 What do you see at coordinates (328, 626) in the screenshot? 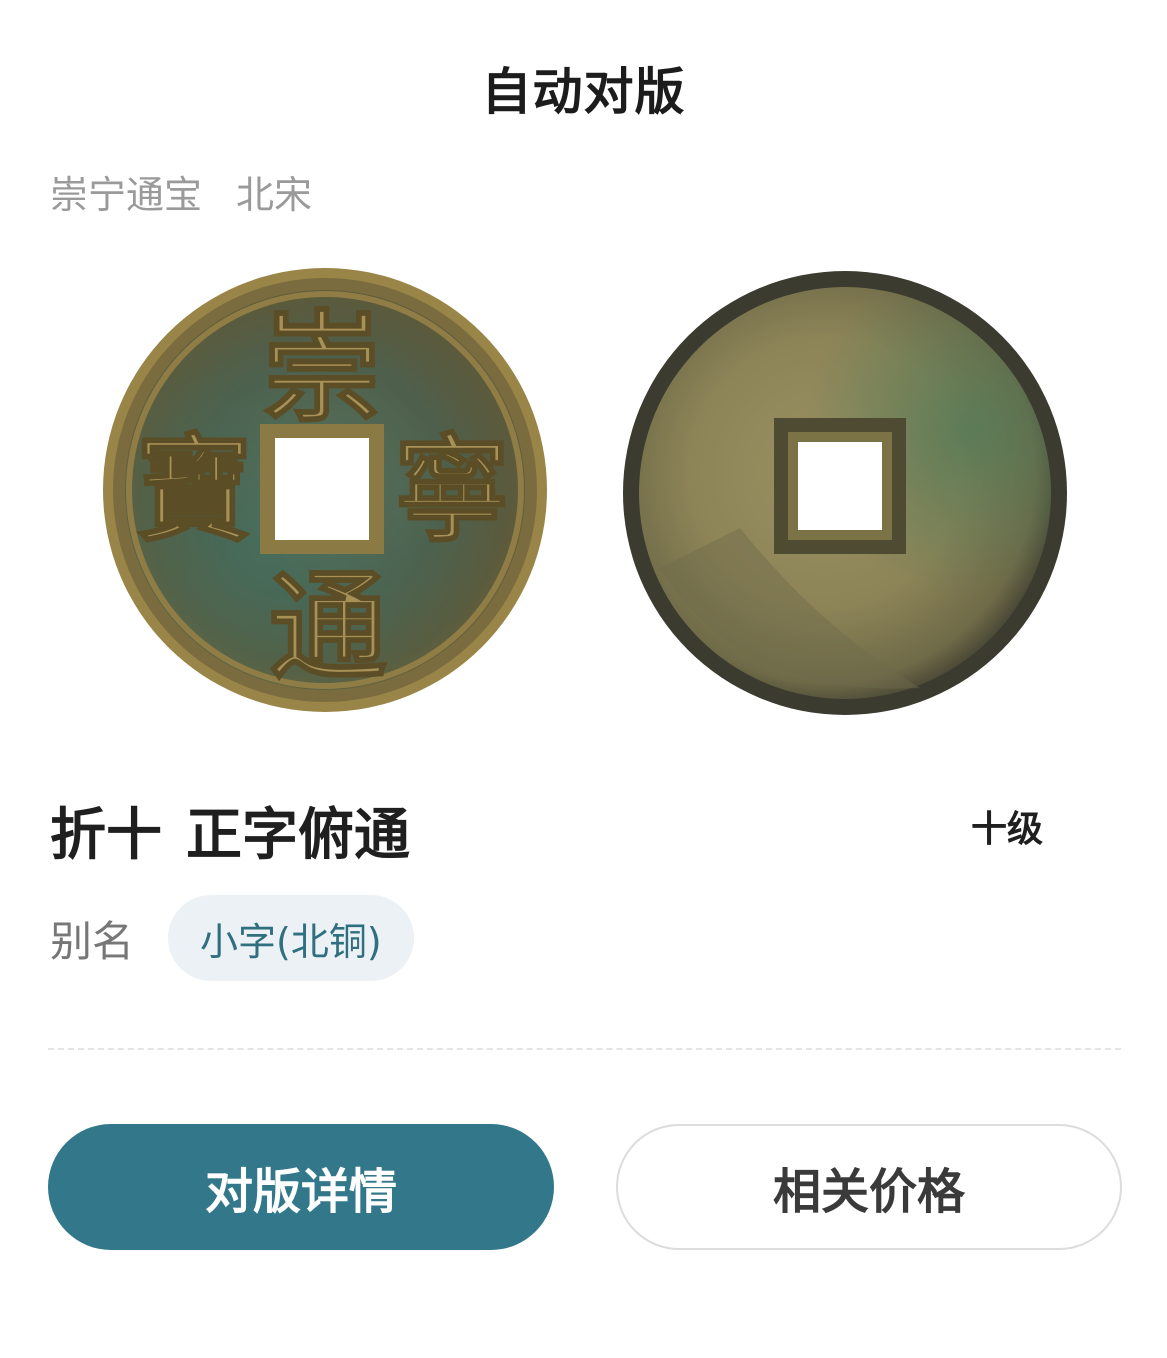
I see `obverse-char-bottom: 通` at bounding box center [328, 626].